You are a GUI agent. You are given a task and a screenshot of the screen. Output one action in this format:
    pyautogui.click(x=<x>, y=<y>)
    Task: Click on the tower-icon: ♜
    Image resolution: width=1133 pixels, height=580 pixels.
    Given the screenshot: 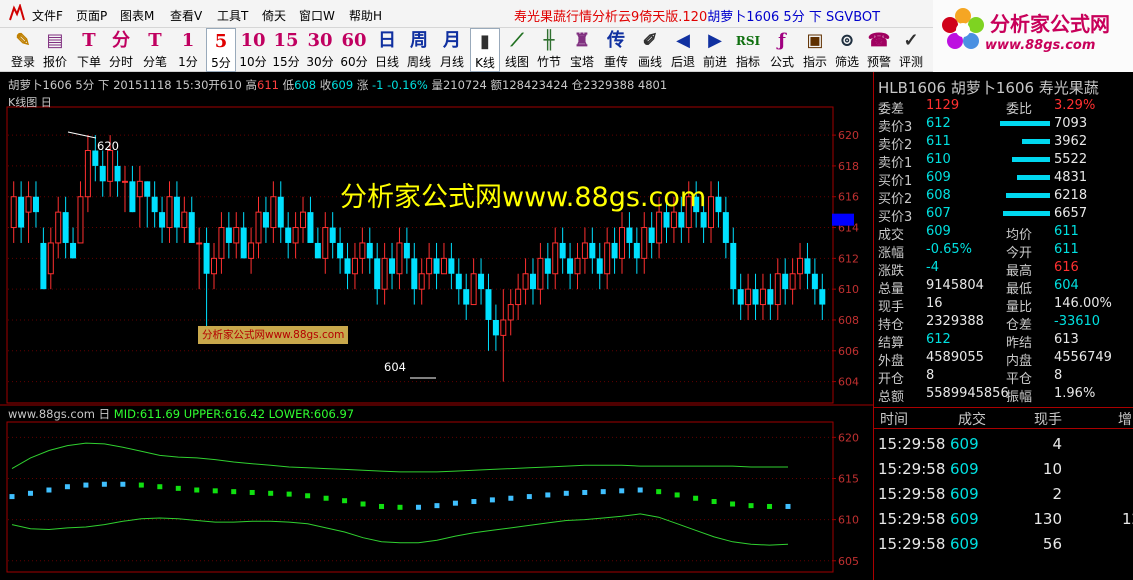 What is the action you would take?
    pyautogui.click(x=582, y=40)
    